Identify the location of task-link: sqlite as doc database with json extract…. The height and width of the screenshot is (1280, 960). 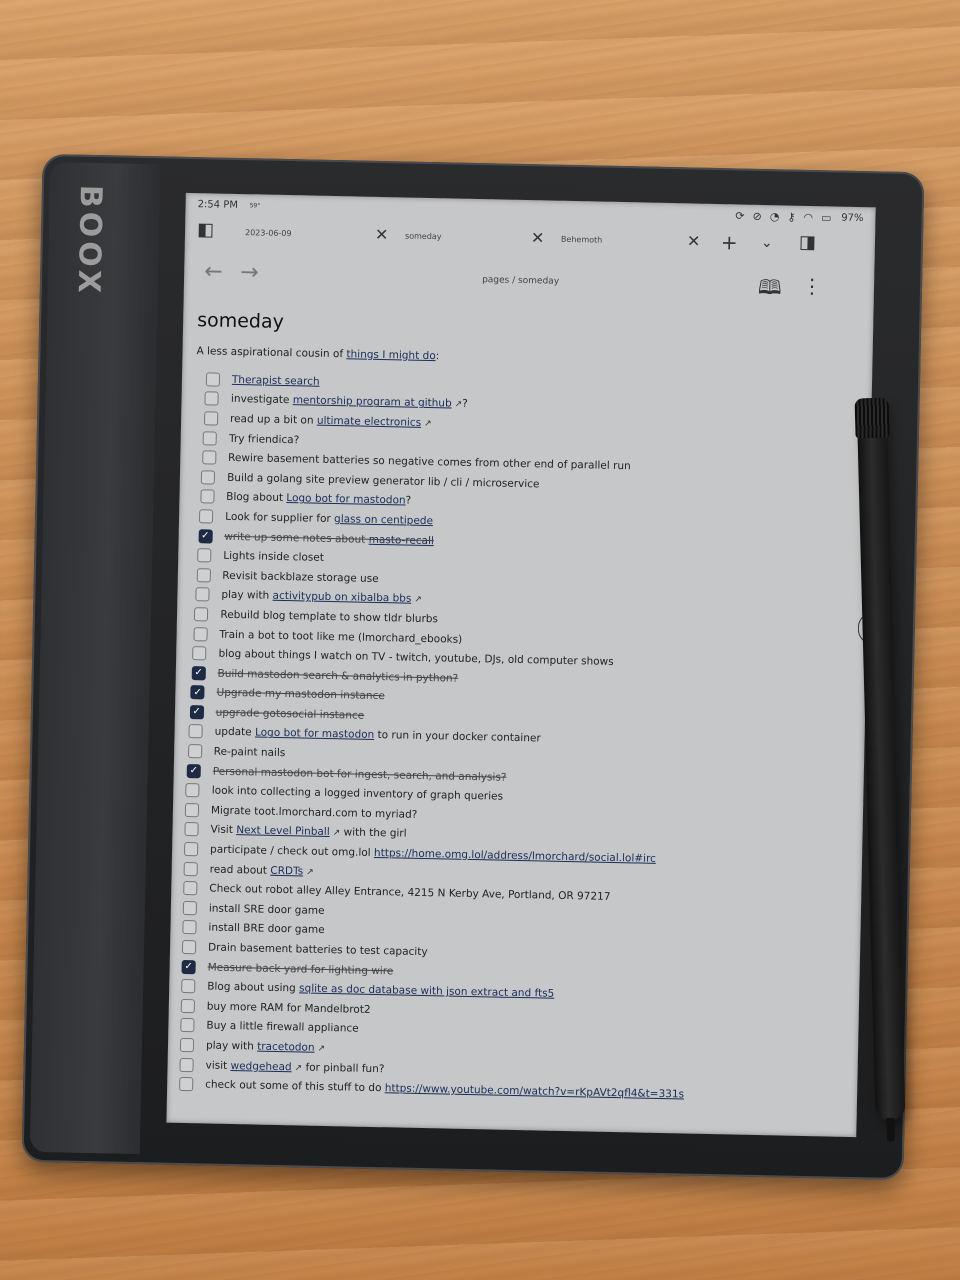
(426, 991).